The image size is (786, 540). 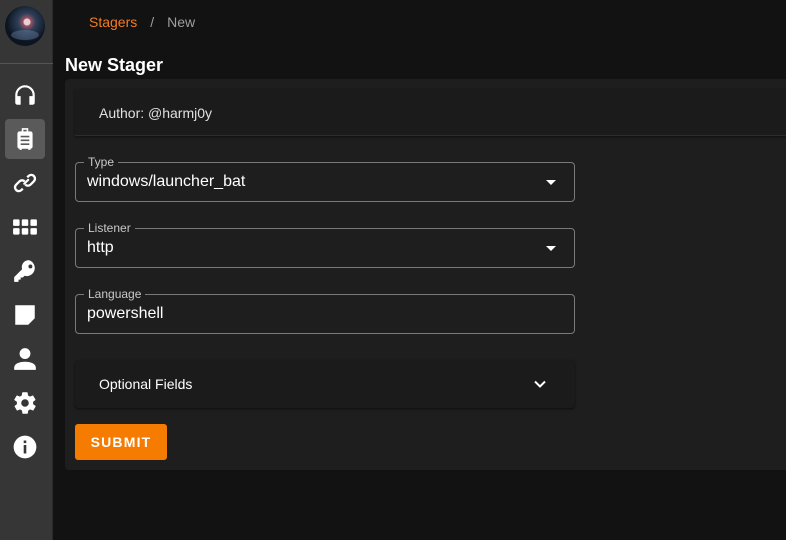 I want to click on breadcrumb-stagers-link: Stagers, so click(x=113, y=22).